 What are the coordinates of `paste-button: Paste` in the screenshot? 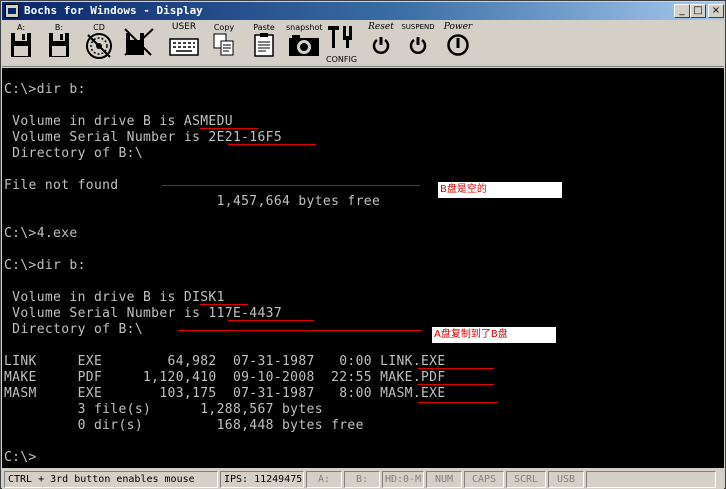 It's located at (264, 44).